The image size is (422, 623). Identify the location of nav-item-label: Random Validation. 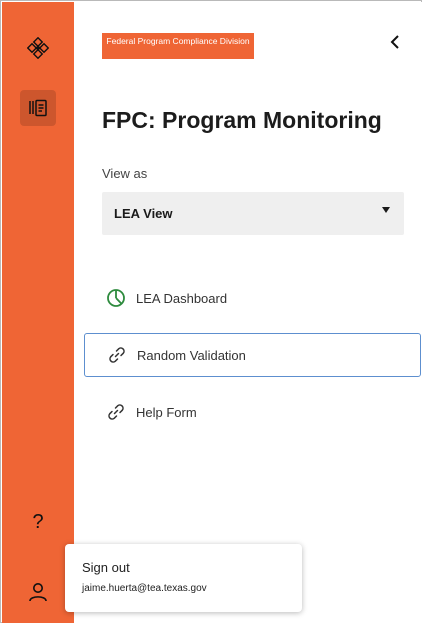
(191, 355).